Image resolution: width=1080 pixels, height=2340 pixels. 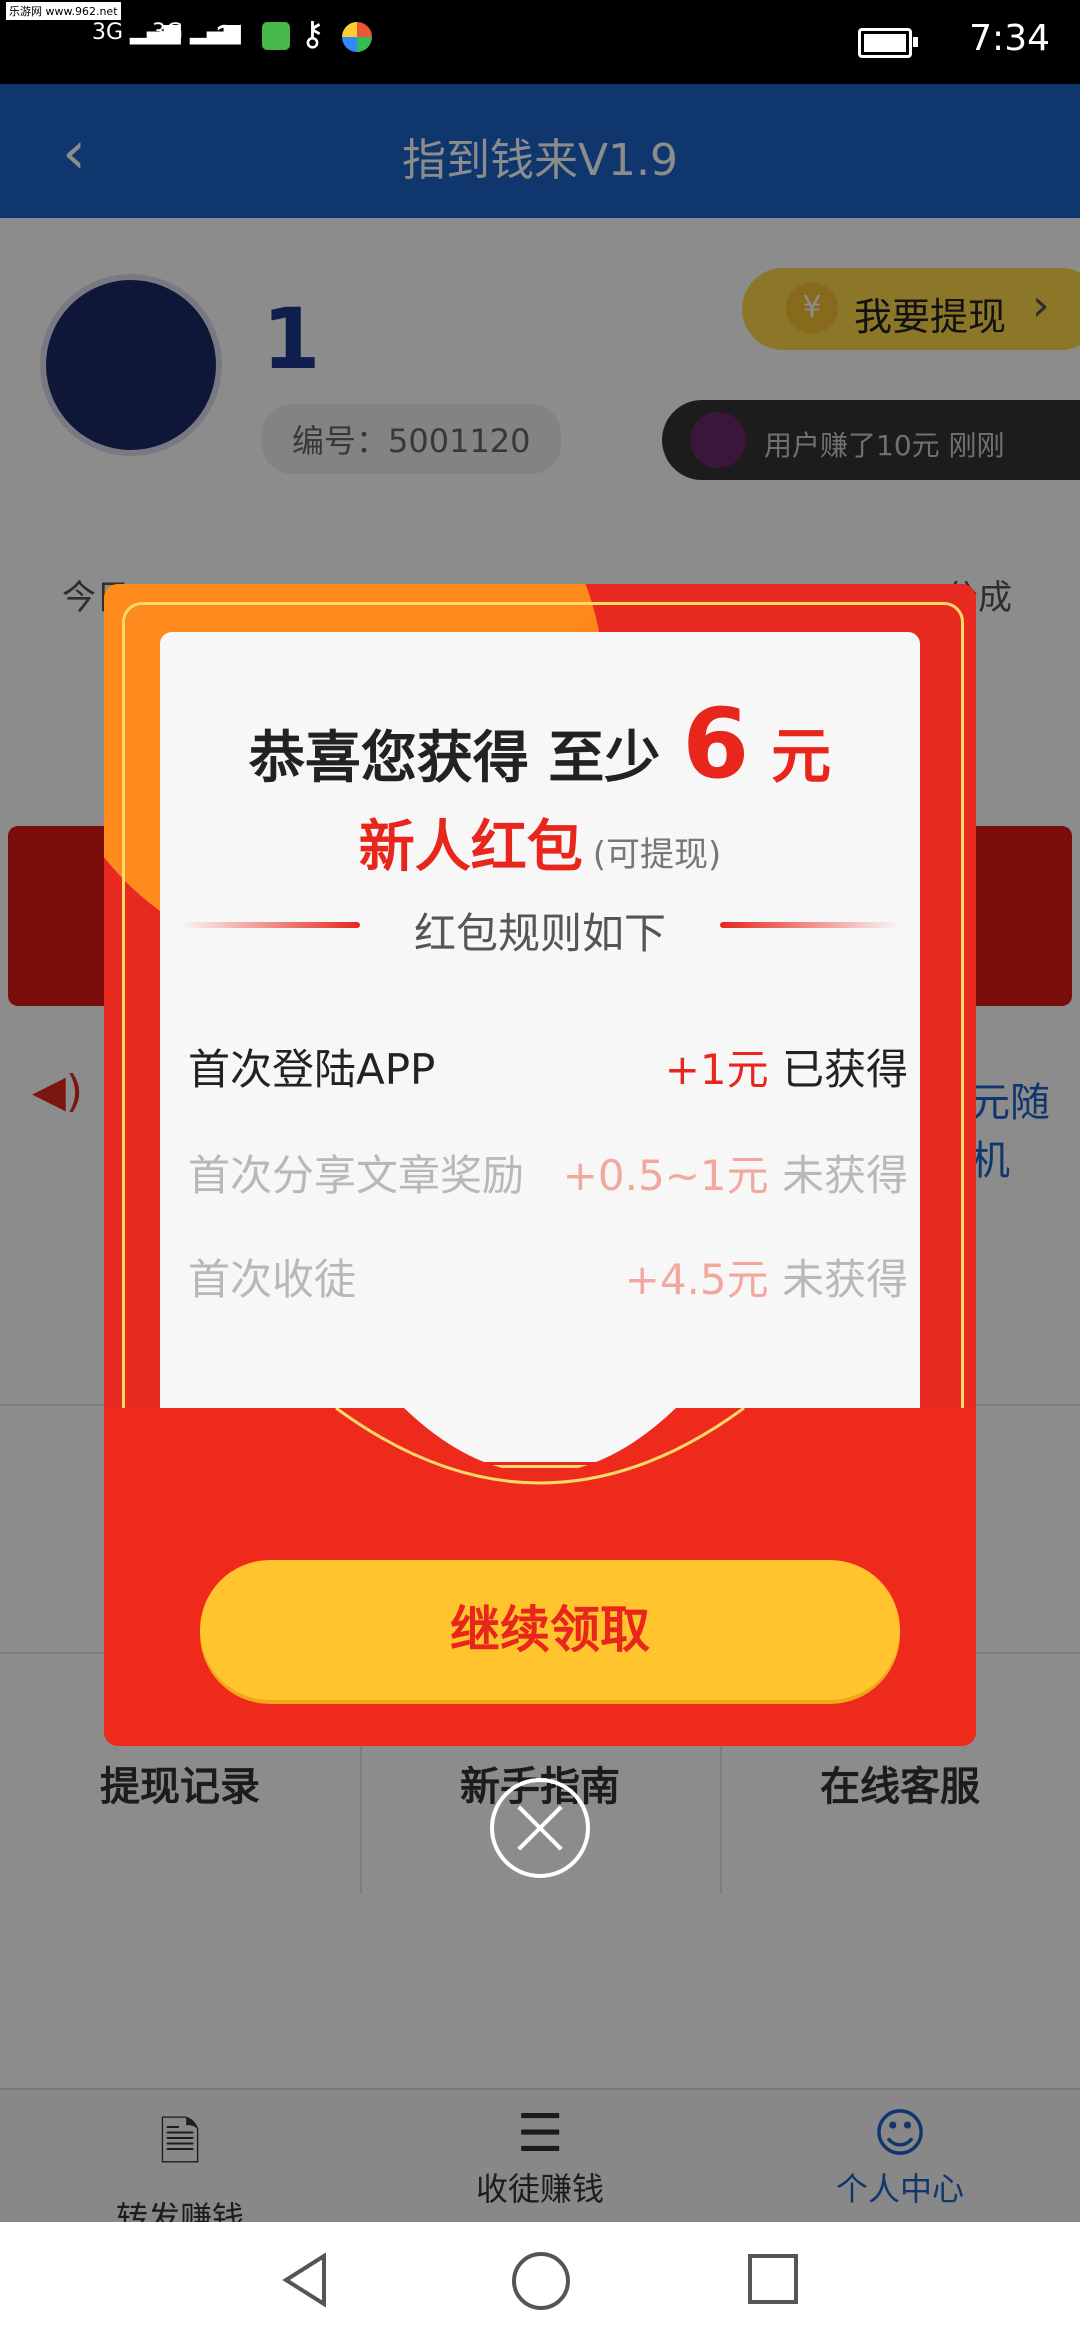 I want to click on clock: 7:34, so click(x=1009, y=38).